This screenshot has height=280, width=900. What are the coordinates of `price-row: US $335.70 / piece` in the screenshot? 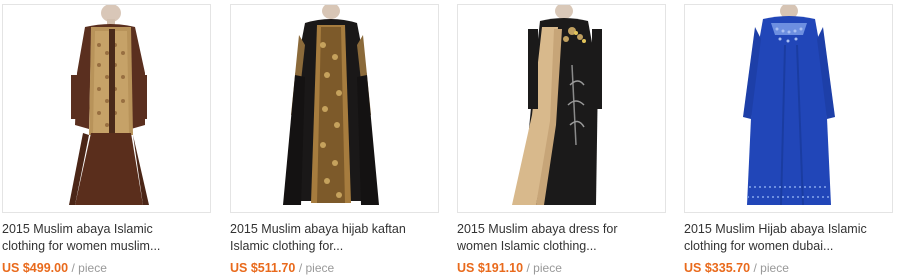 It's located at (736, 268).